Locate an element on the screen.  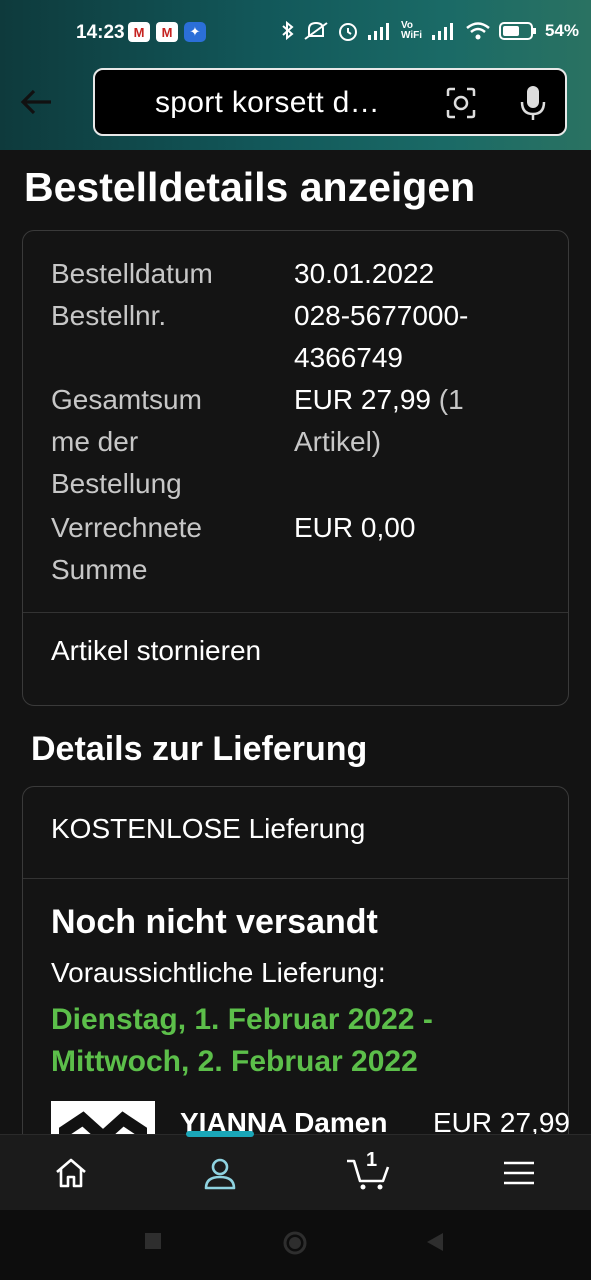
order-number-row: Bestellnr. 028-5677000- 4366749 is located at coordinates (259, 334).